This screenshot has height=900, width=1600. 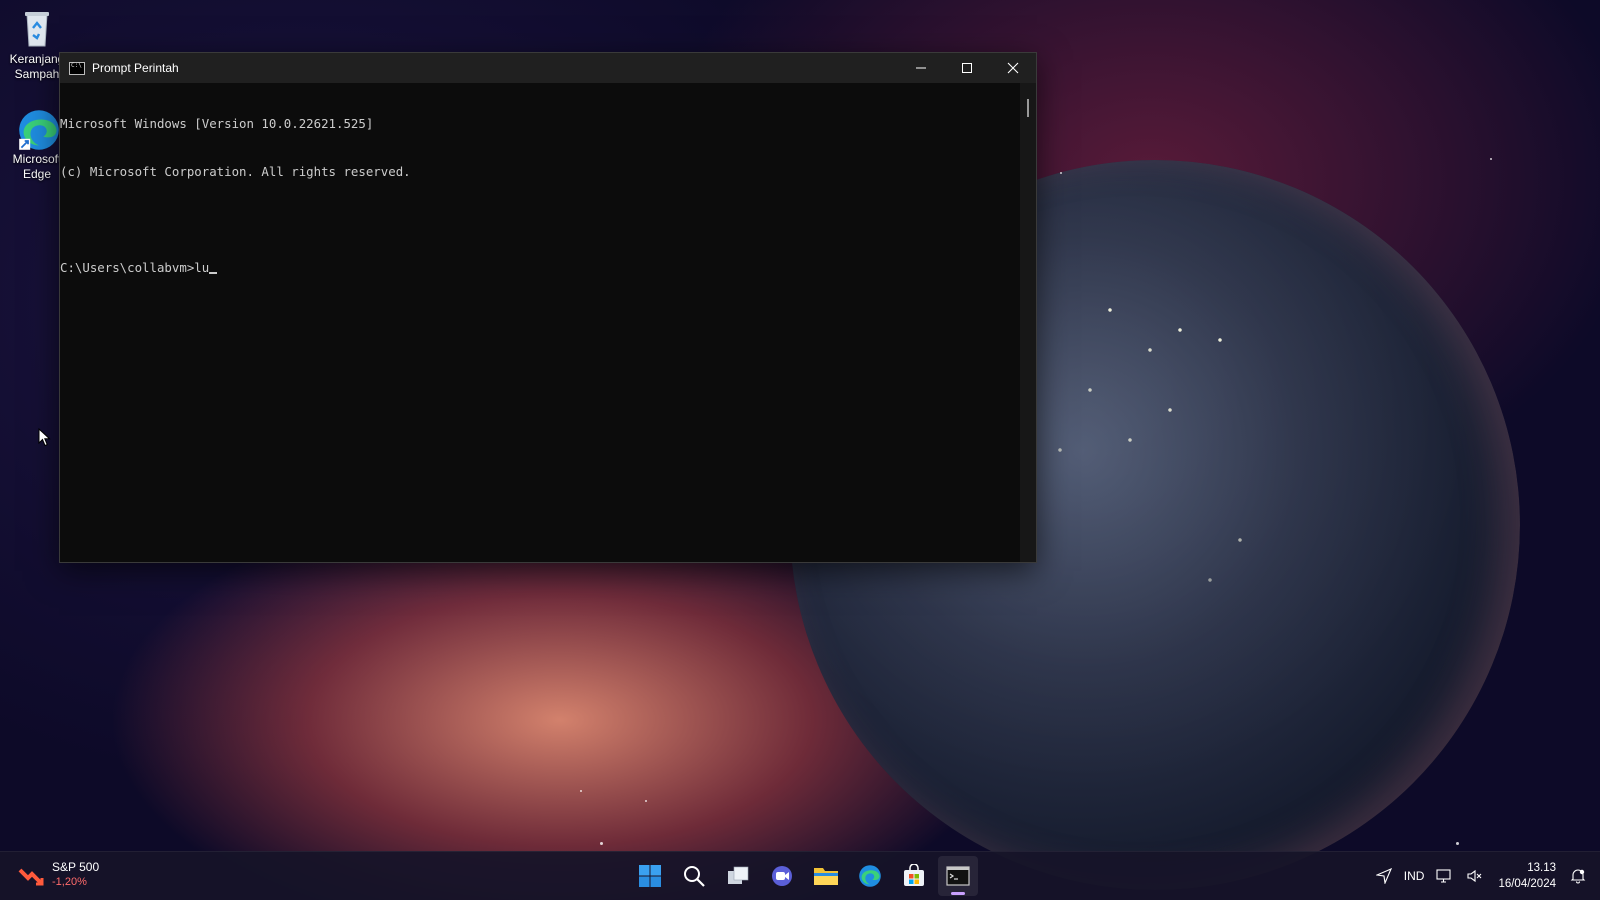 What do you see at coordinates (135, 267) in the screenshot?
I see `console-prompt-text: C:\Users\collabvm>lu` at bounding box center [135, 267].